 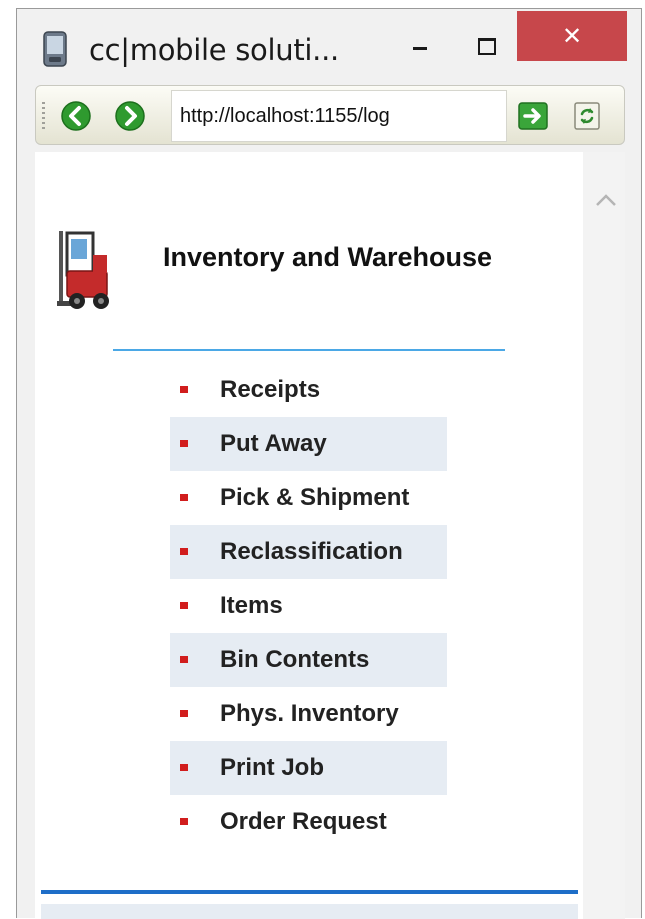 What do you see at coordinates (43, 117) in the screenshot?
I see `toolbar-grip` at bounding box center [43, 117].